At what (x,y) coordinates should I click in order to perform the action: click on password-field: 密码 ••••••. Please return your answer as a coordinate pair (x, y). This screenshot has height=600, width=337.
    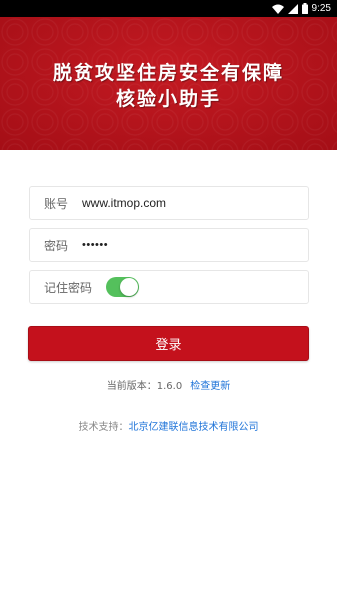
    Looking at the image, I should click on (169, 245).